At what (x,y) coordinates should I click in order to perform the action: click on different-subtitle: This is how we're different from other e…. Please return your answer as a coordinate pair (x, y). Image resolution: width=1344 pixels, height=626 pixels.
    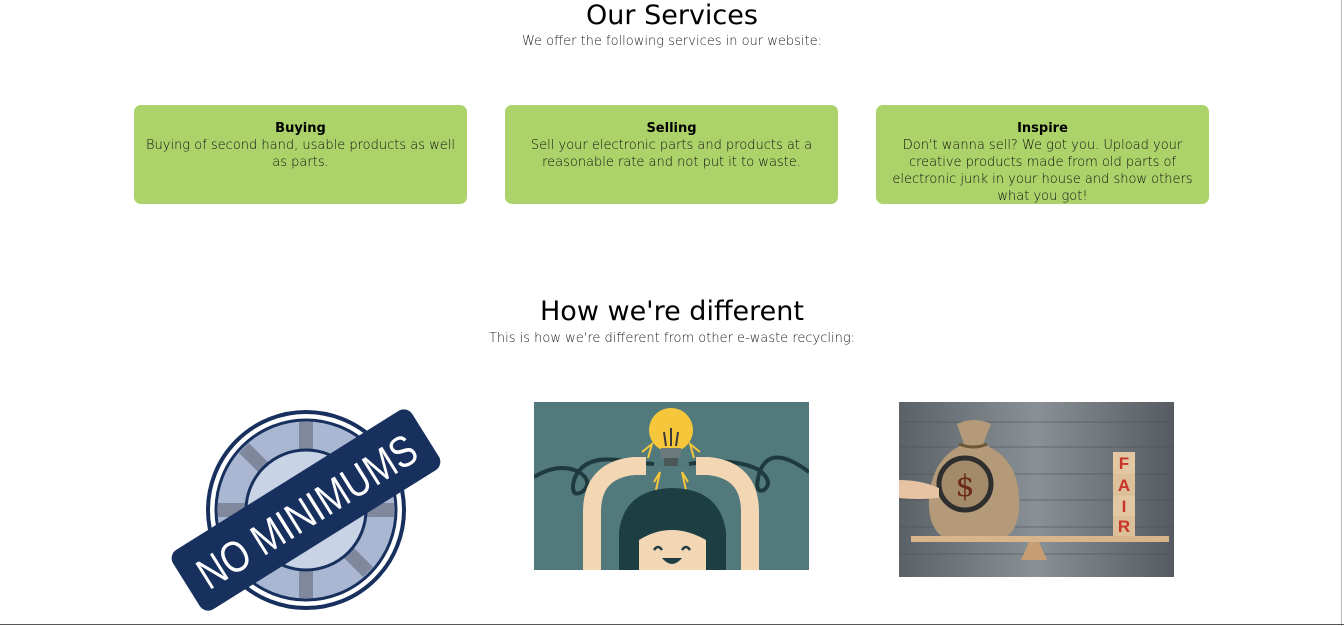
    Looking at the image, I should click on (672, 338).